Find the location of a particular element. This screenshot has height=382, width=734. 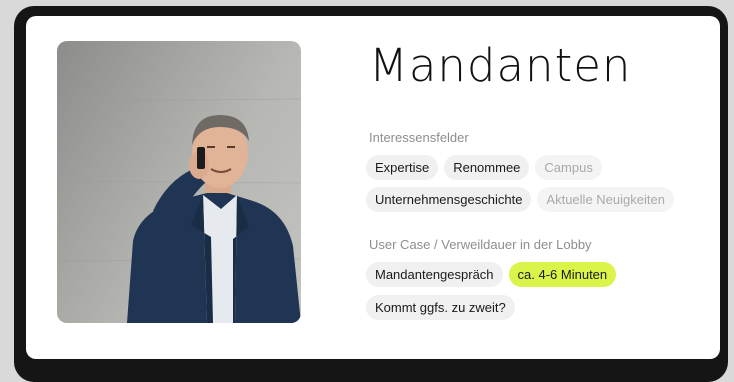

interests-row-1: Expertise Renommee Campus is located at coordinates (484, 167).